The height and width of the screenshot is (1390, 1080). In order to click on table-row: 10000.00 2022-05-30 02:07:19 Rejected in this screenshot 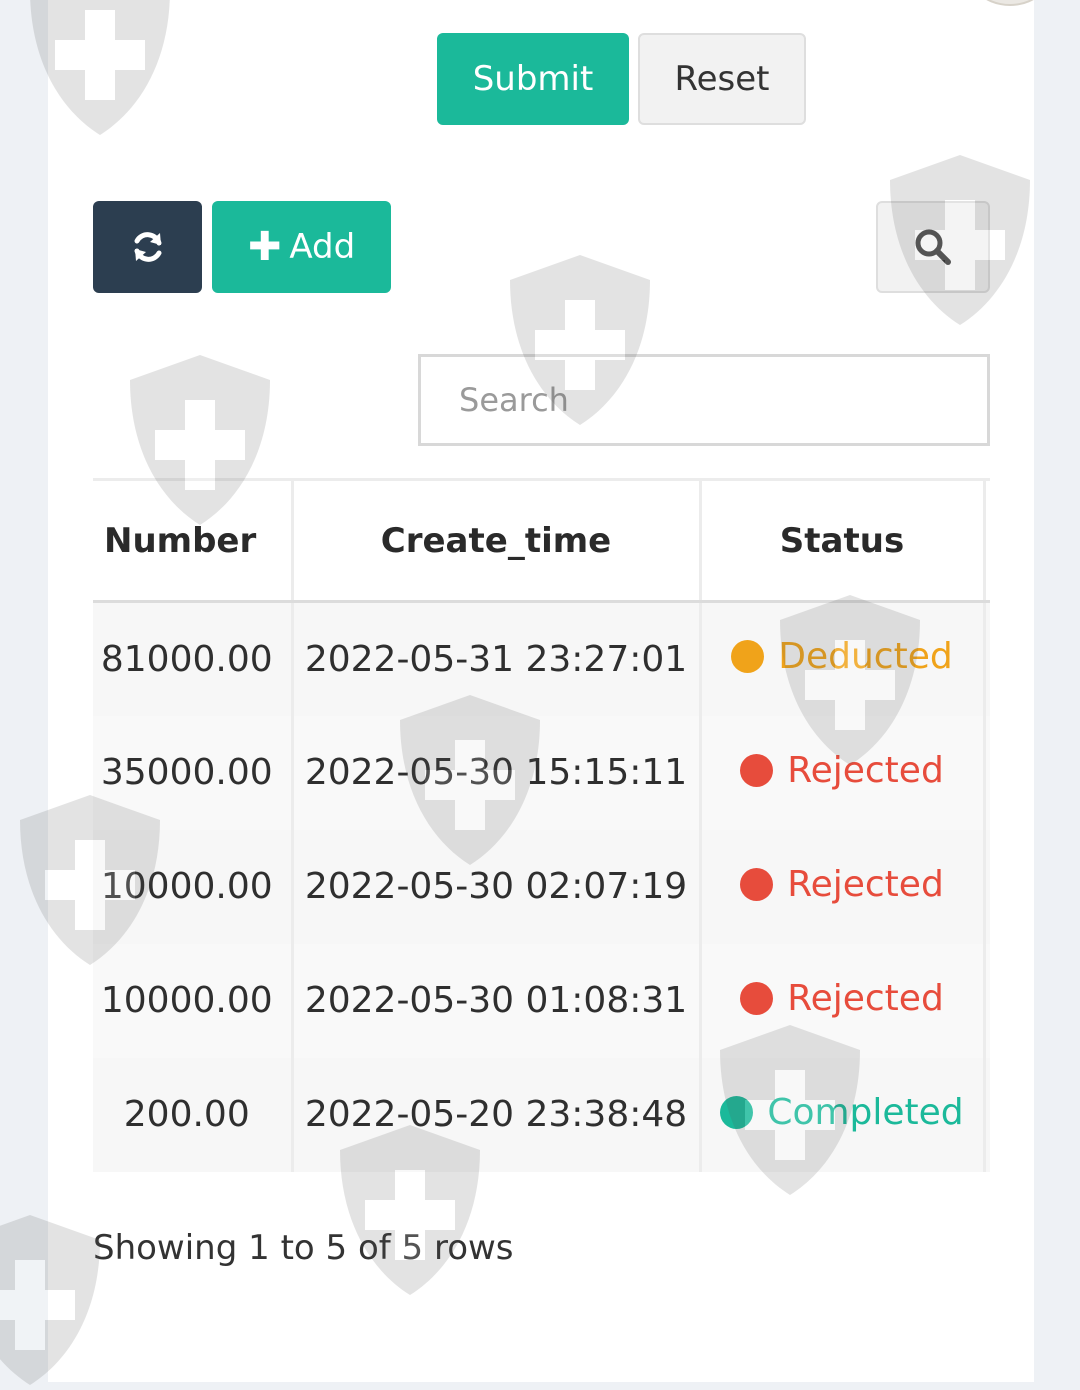, I will do `click(541, 886)`.